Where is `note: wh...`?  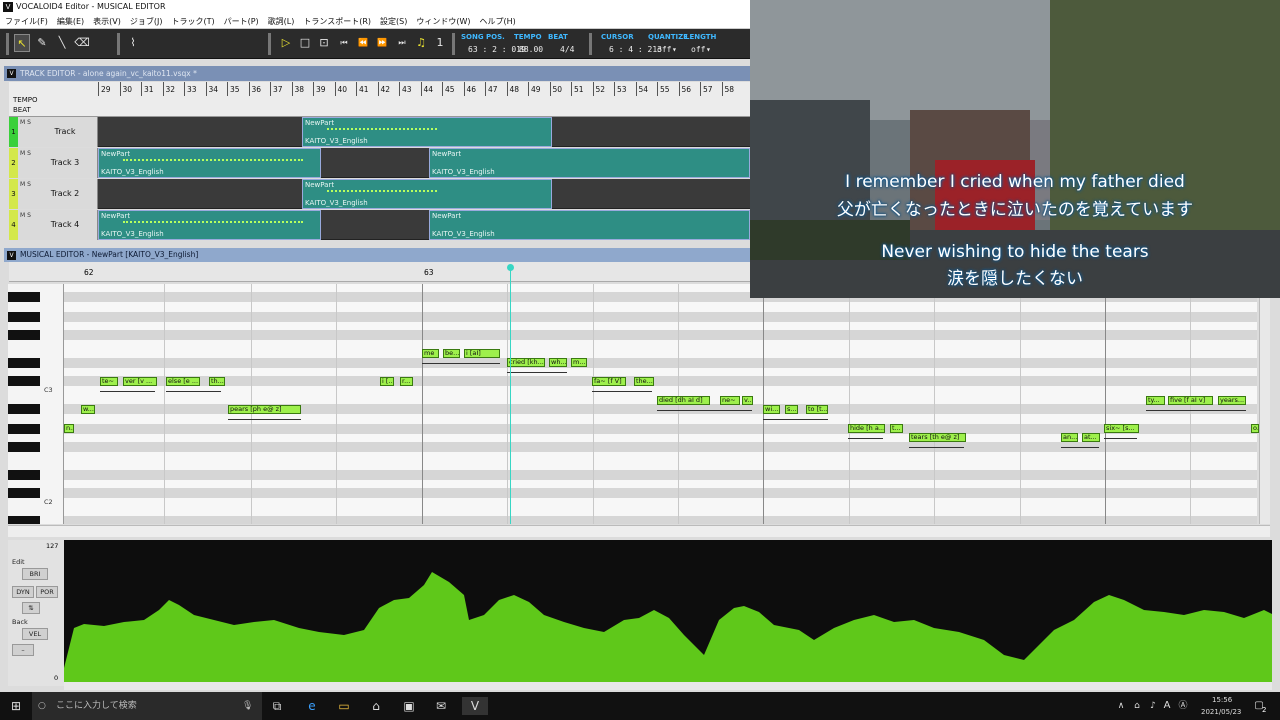
note: wh... is located at coordinates (558, 362).